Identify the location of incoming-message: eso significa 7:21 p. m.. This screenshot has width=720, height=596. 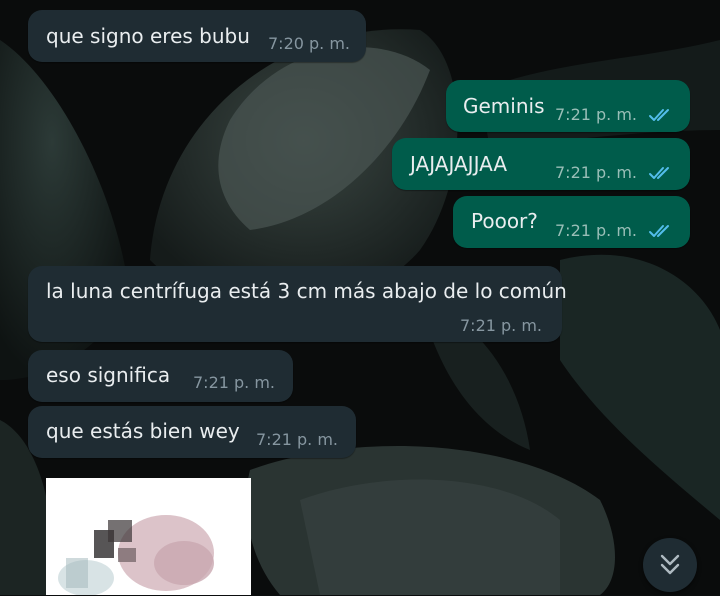
(160, 376).